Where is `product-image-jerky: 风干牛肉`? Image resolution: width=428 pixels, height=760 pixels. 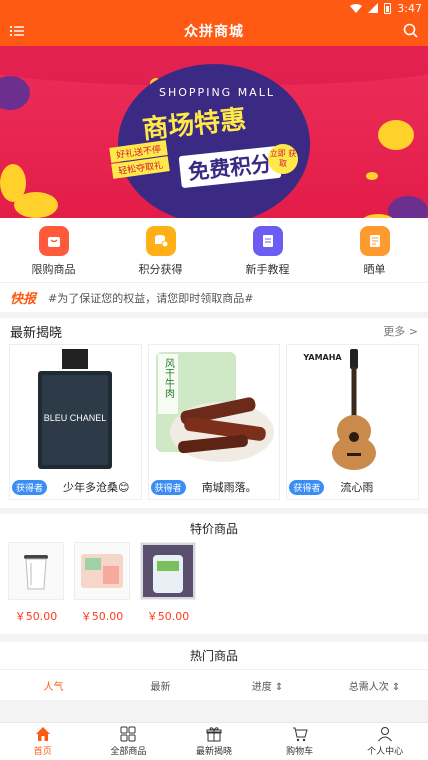
product-image-jerky: 风干牛肉 is located at coordinates (214, 410).